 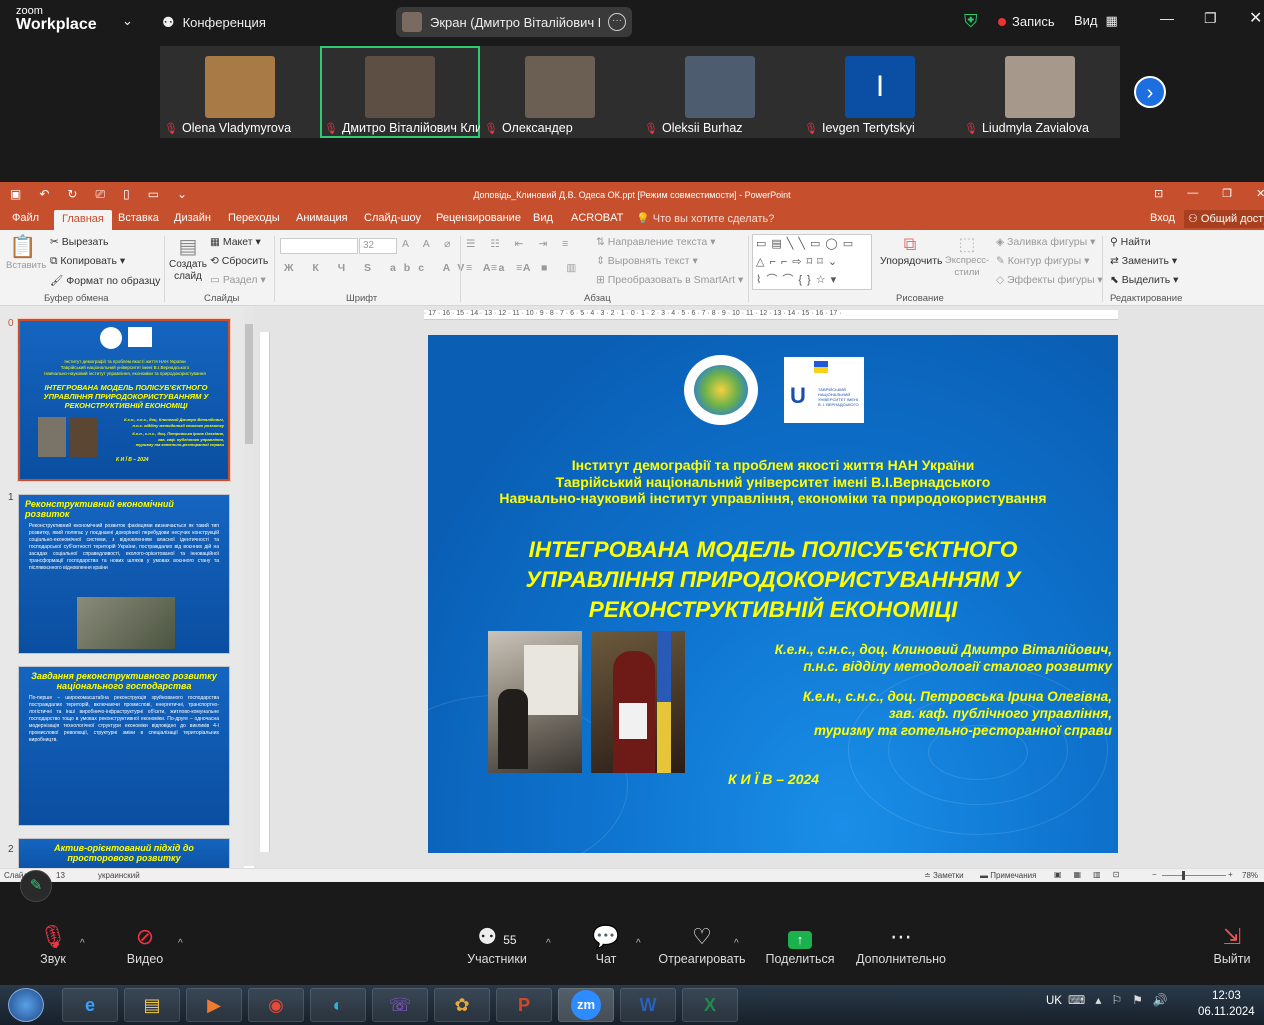 I want to click on taskbar-excel-icon: X, so click(x=710, y=1005).